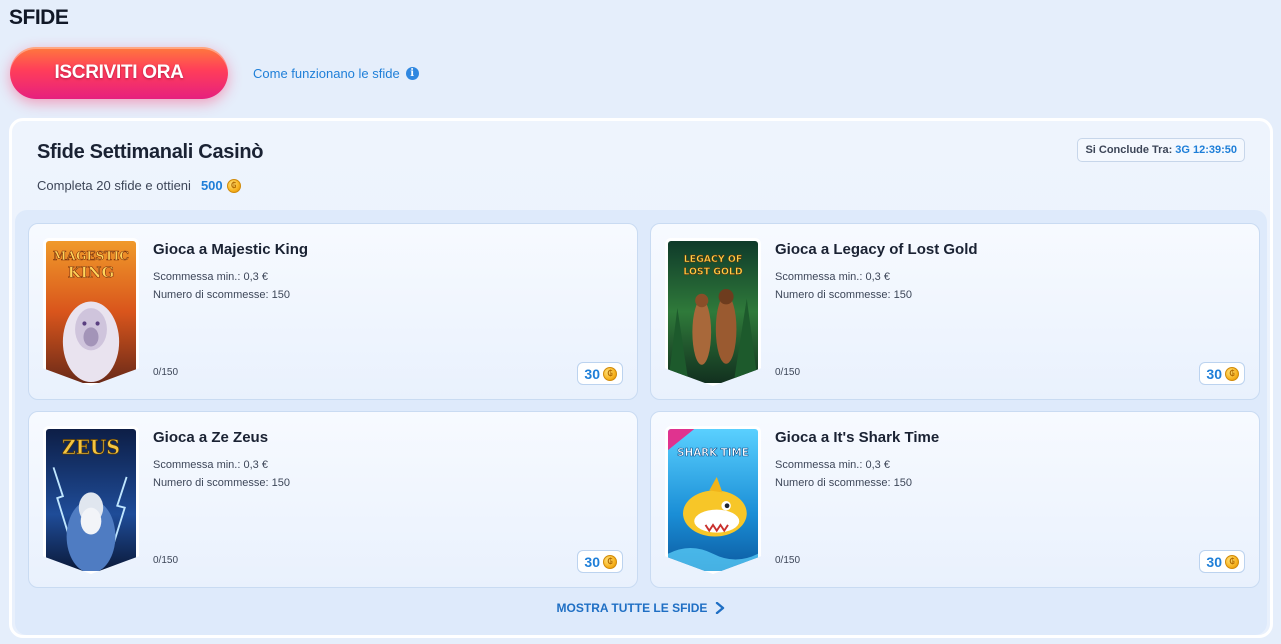 The width and height of the screenshot is (1281, 644). I want to click on chevron-right-icon, so click(720, 608).